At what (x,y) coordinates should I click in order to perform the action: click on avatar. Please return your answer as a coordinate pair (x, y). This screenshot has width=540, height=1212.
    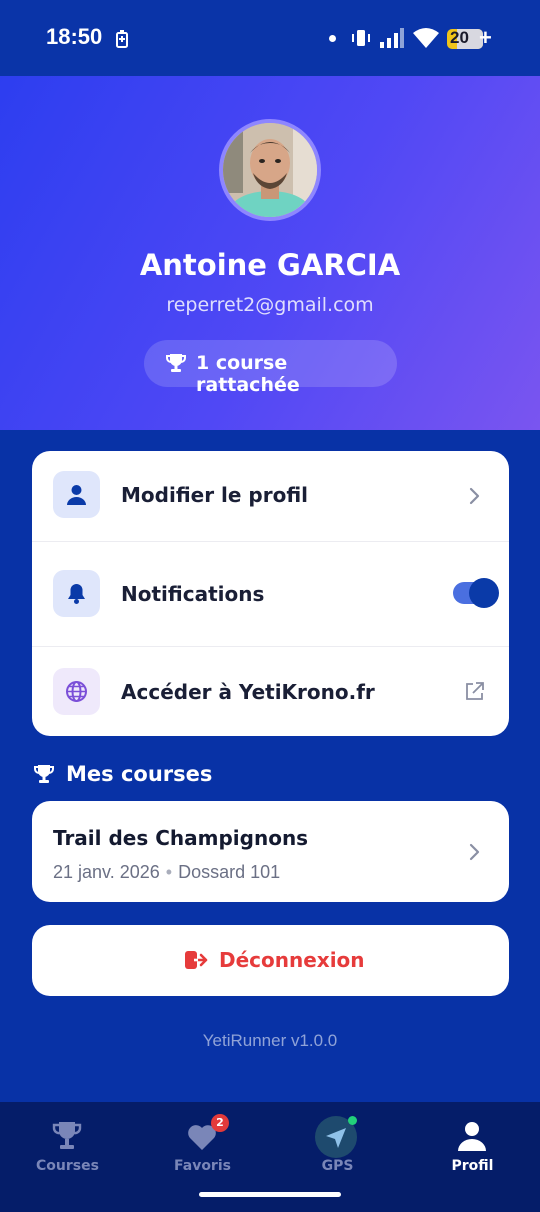
    Looking at the image, I should click on (270, 170).